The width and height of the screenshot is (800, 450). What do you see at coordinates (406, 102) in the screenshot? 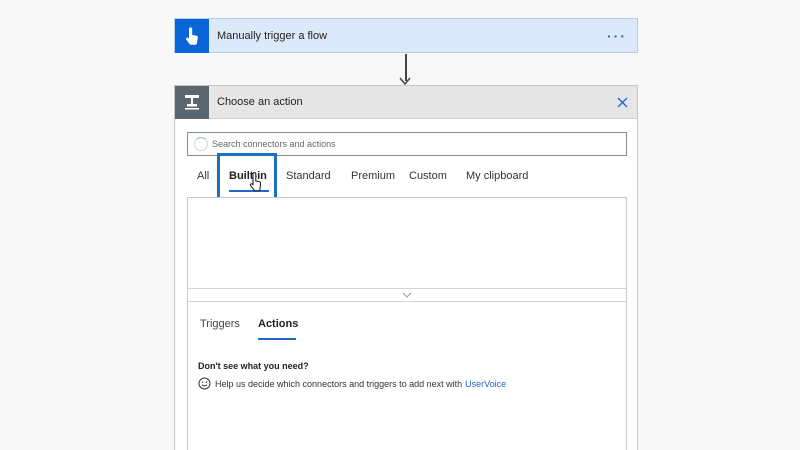
I see `action-header: Choose an action` at bounding box center [406, 102].